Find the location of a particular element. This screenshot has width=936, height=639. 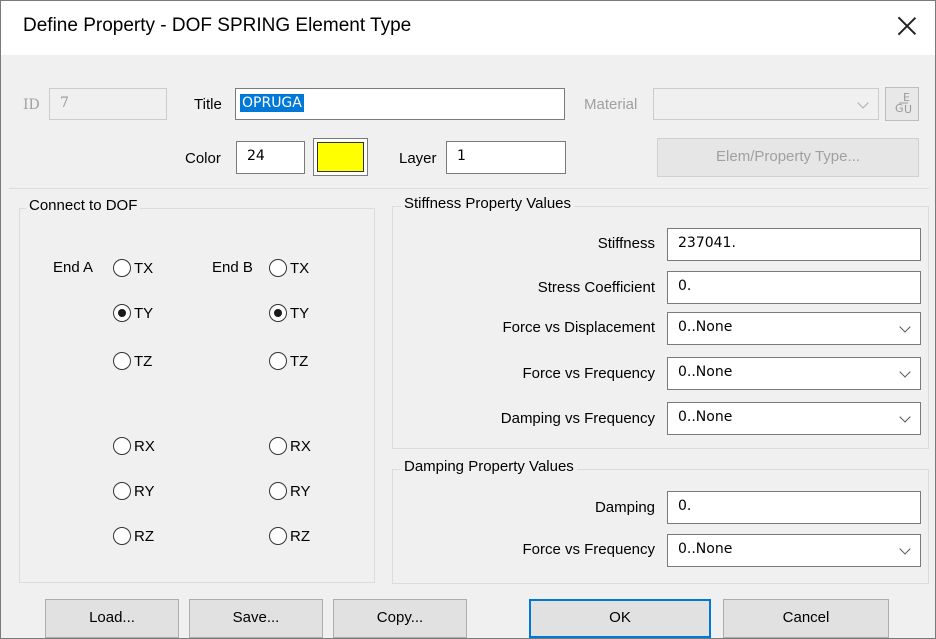

color-input: 24 is located at coordinates (270, 157).